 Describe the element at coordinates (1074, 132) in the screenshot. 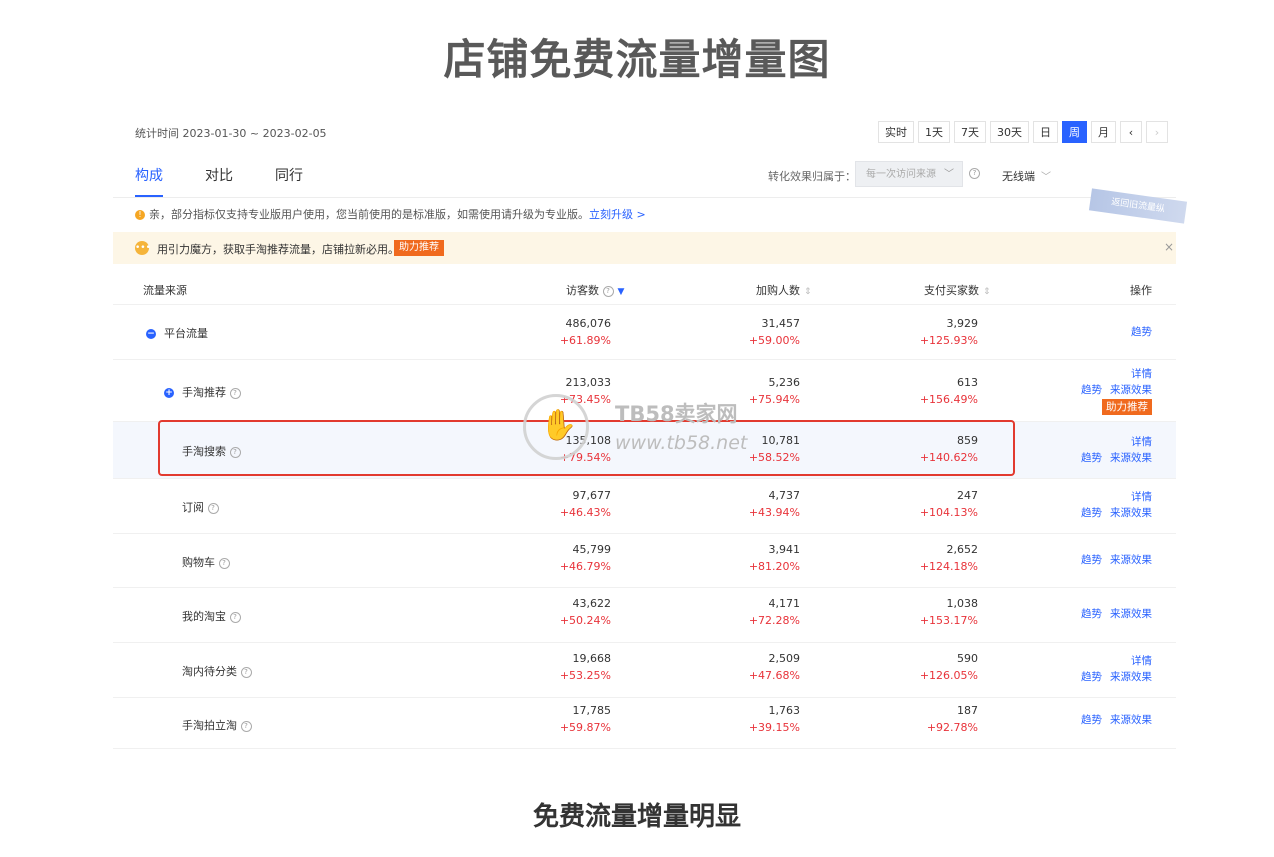

I see `range-week-button: 周` at that location.